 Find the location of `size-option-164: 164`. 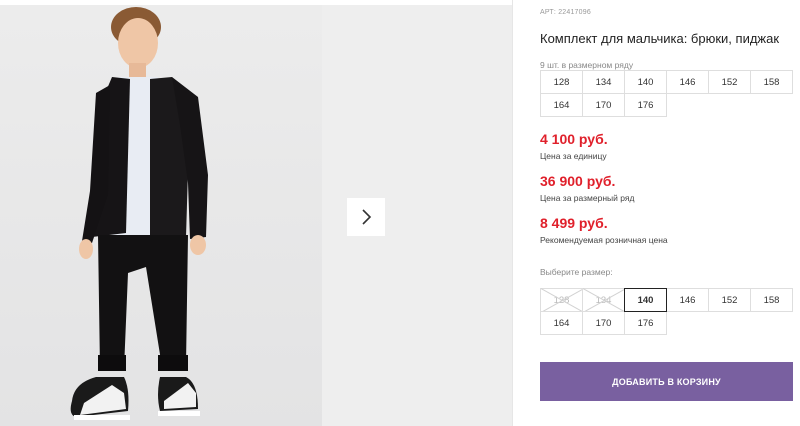

size-option-164: 164 is located at coordinates (561, 323).